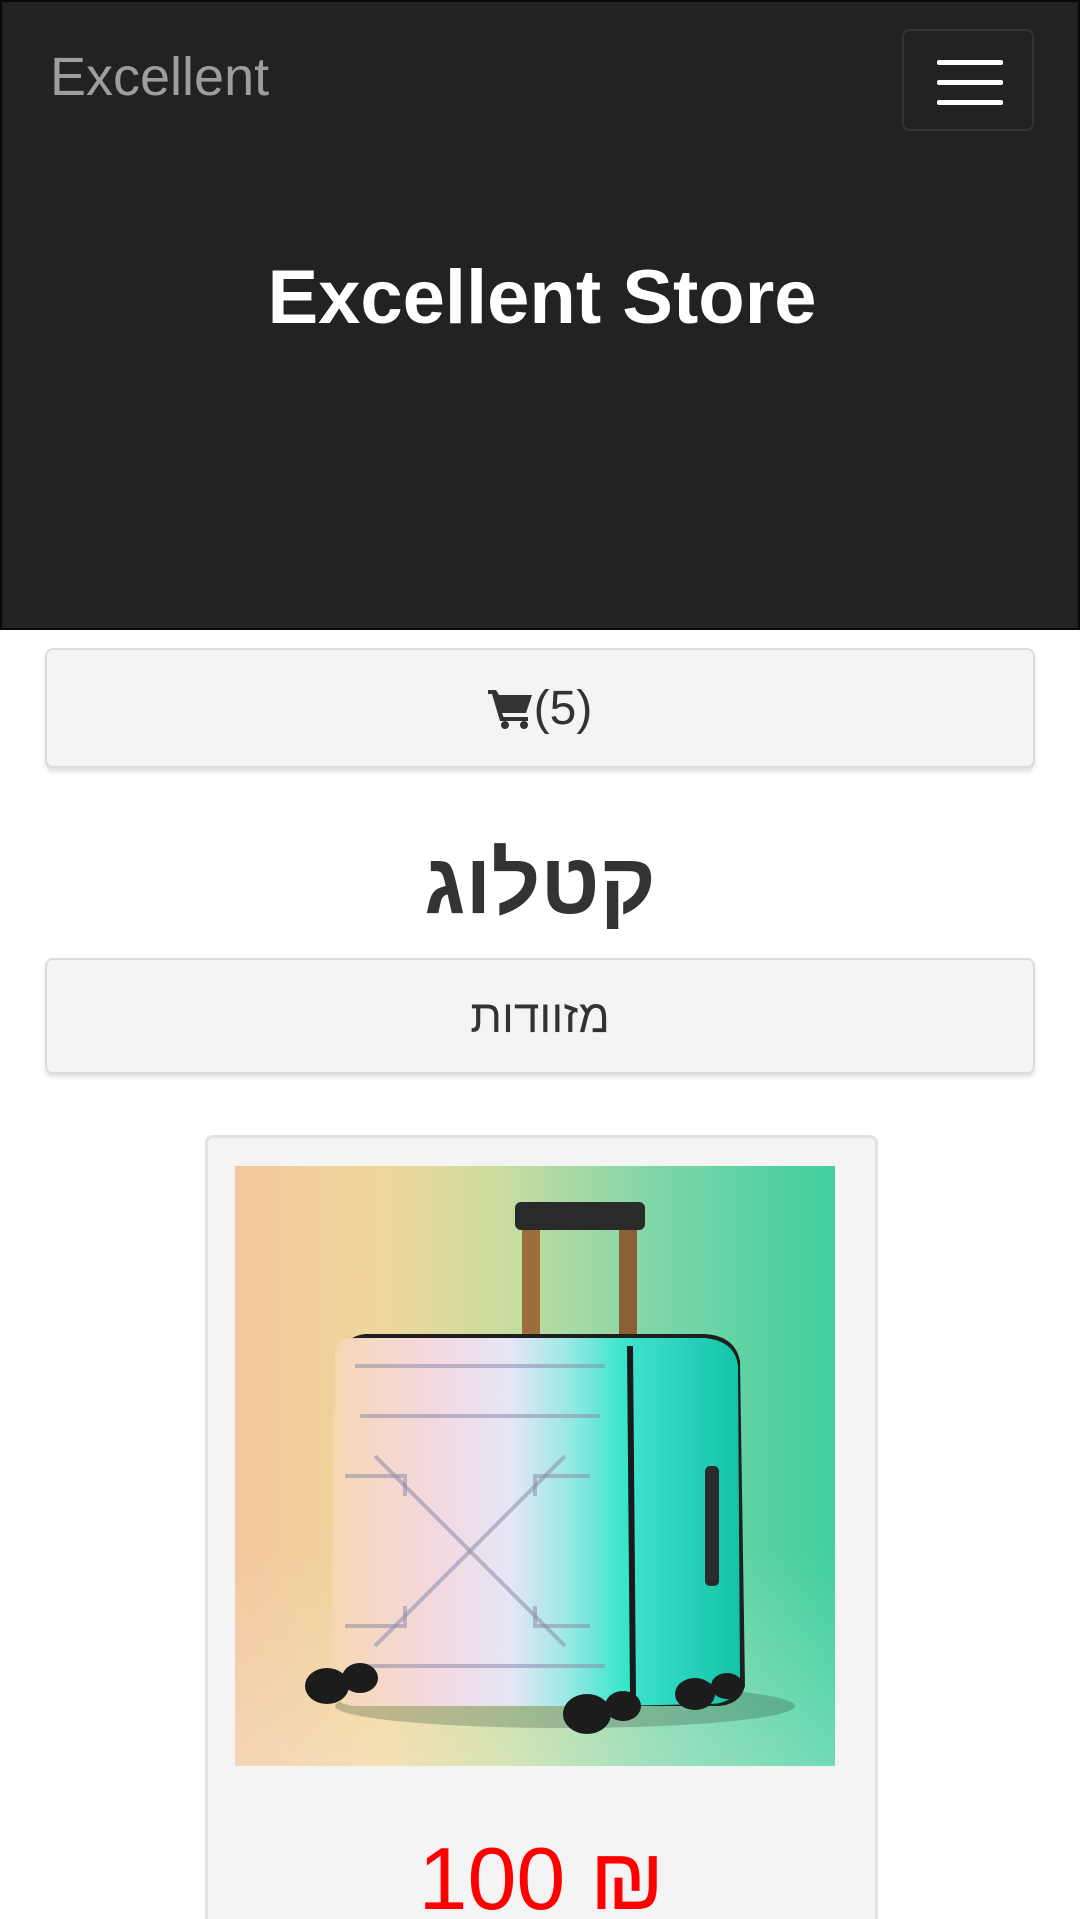  What do you see at coordinates (159, 77) in the screenshot?
I see `navbar-brand: Excellent` at bounding box center [159, 77].